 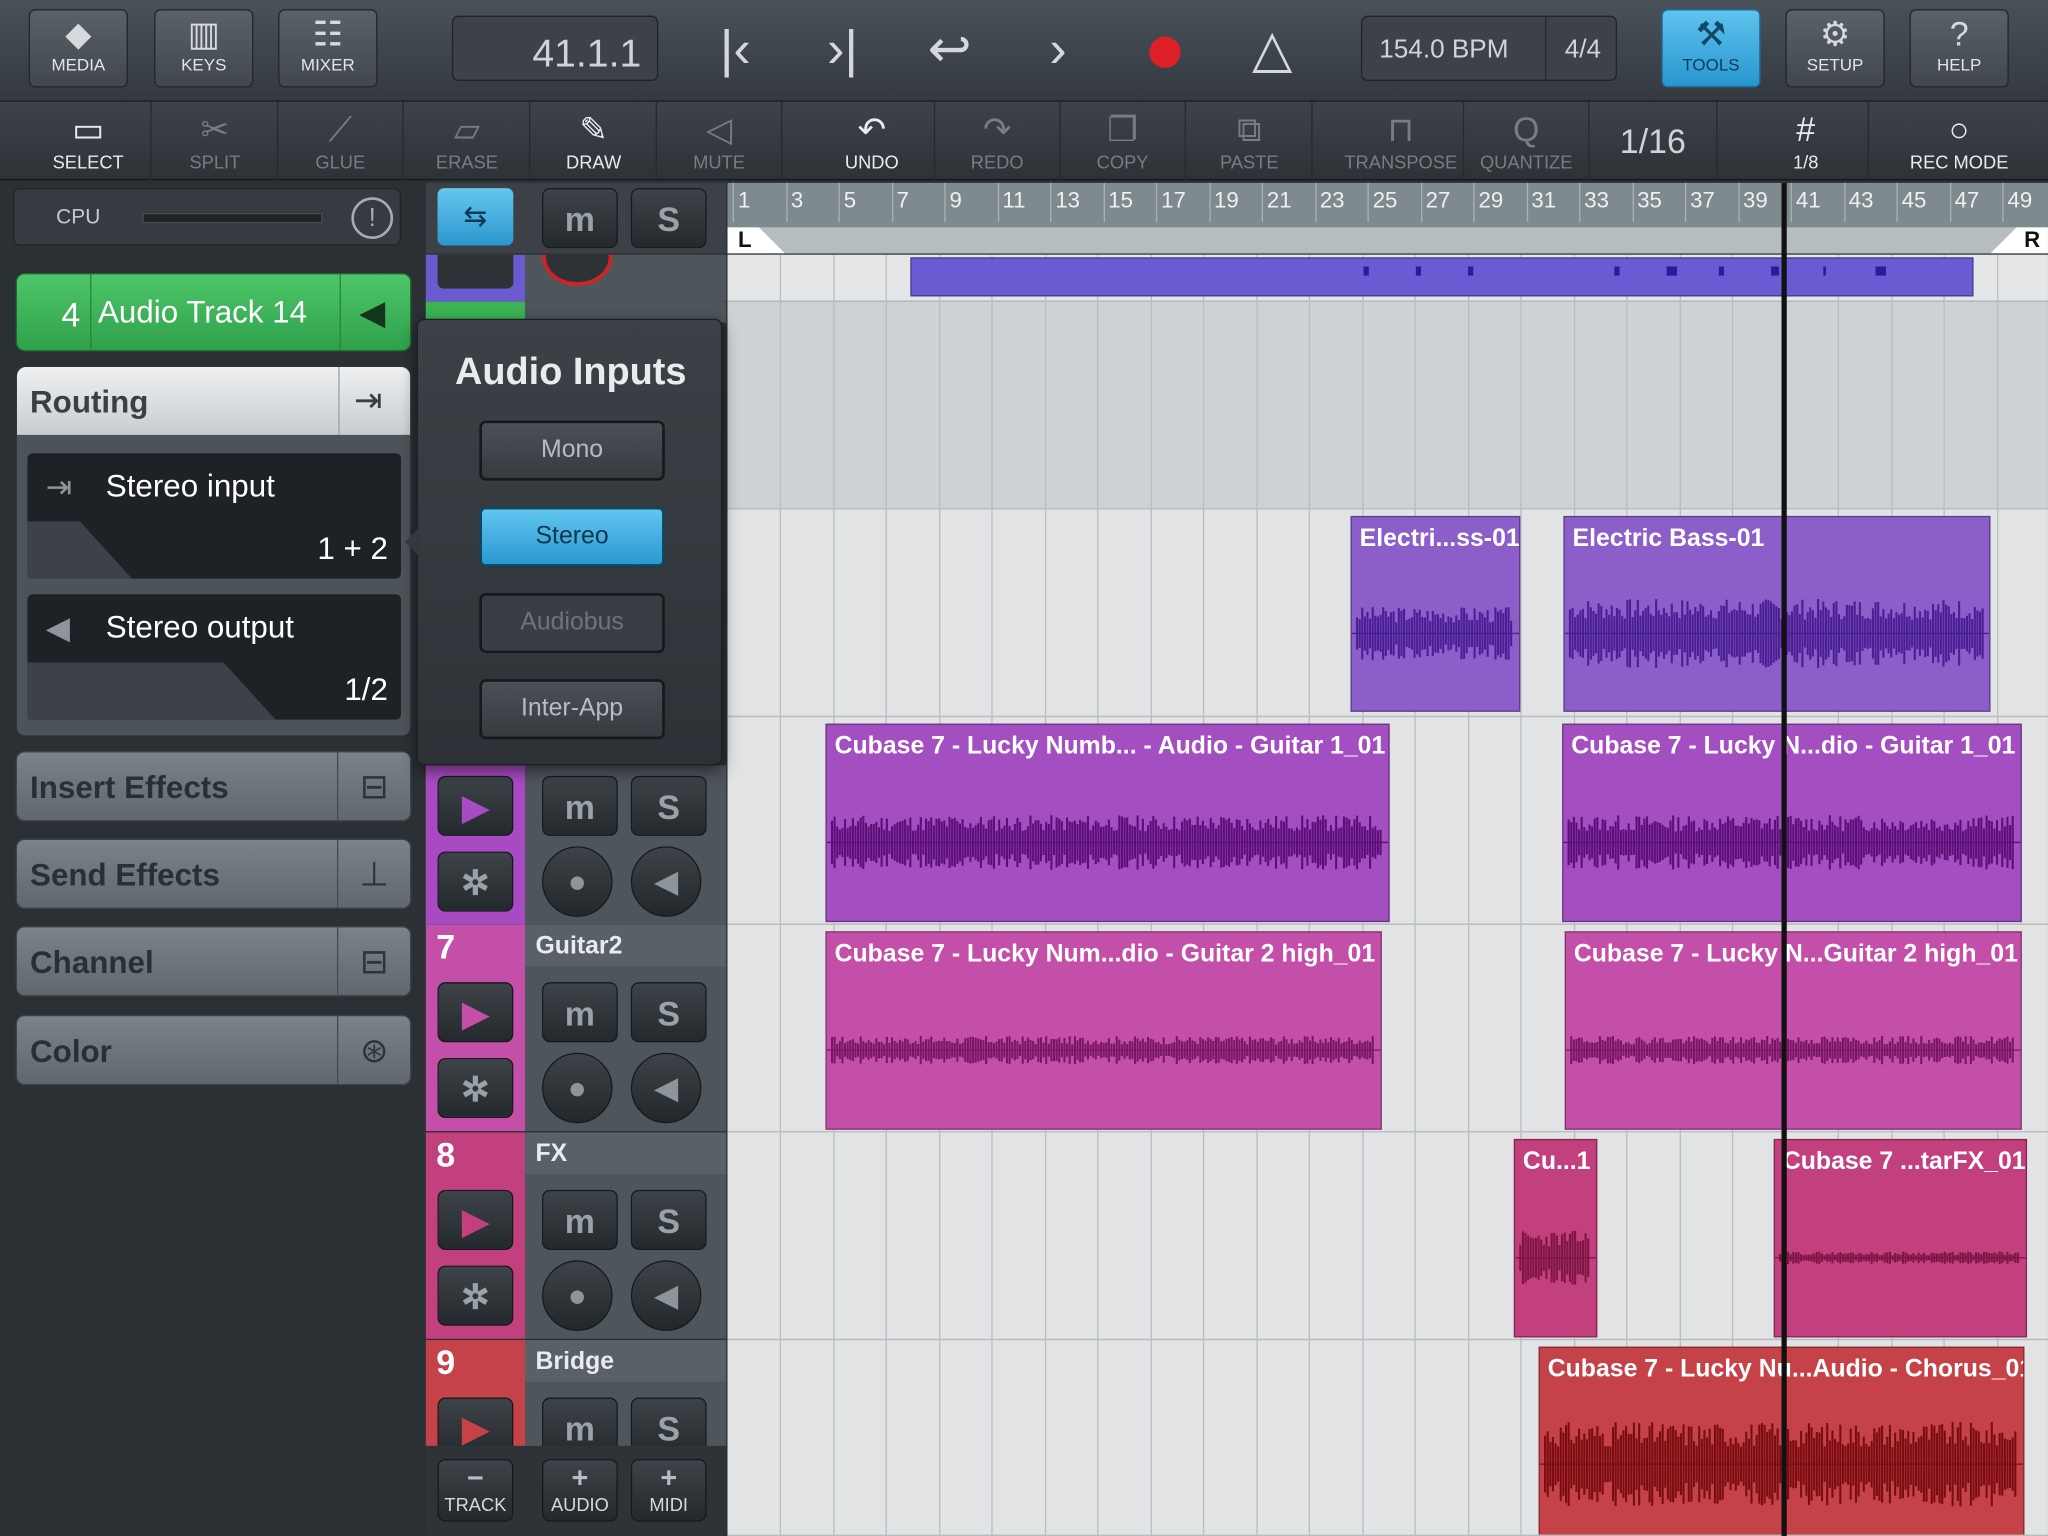 I want to click on fit-tracks-button: ⇆, so click(x=475, y=217).